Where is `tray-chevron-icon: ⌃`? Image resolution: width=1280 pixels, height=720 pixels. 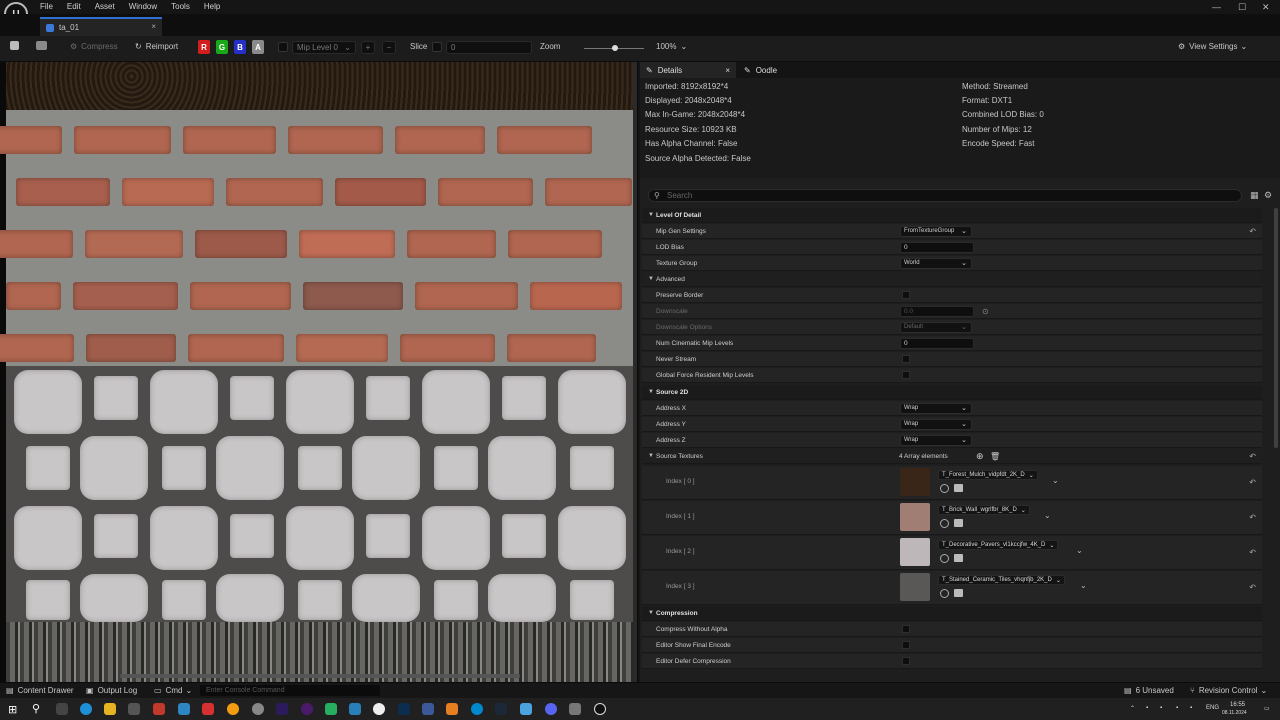 tray-chevron-icon: ⌃ is located at coordinates (1132, 708).